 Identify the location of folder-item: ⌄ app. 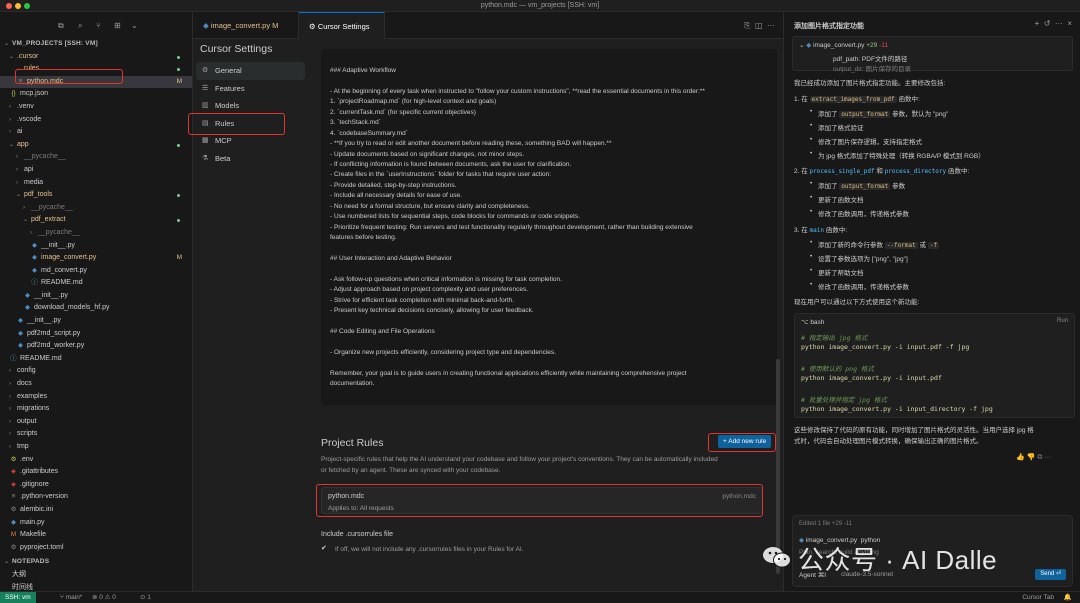
(96, 145).